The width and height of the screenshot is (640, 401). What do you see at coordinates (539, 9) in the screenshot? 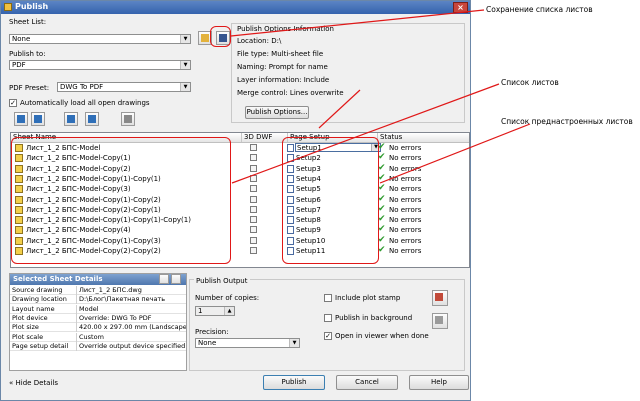
I see `annotation-save-list: Сохранение списка листов` at bounding box center [539, 9].